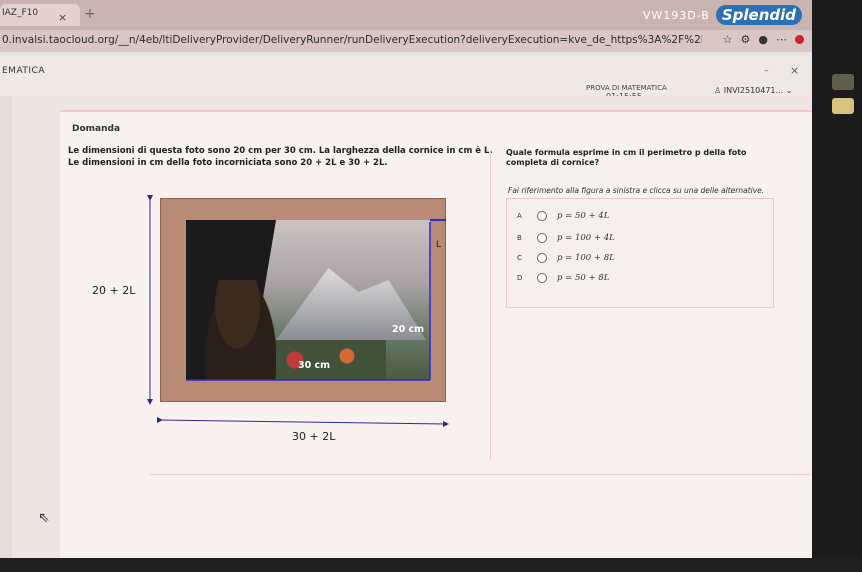 This screenshot has width=862, height=572. Describe the element at coordinates (490, 305) in the screenshot. I see `column-divider` at that location.